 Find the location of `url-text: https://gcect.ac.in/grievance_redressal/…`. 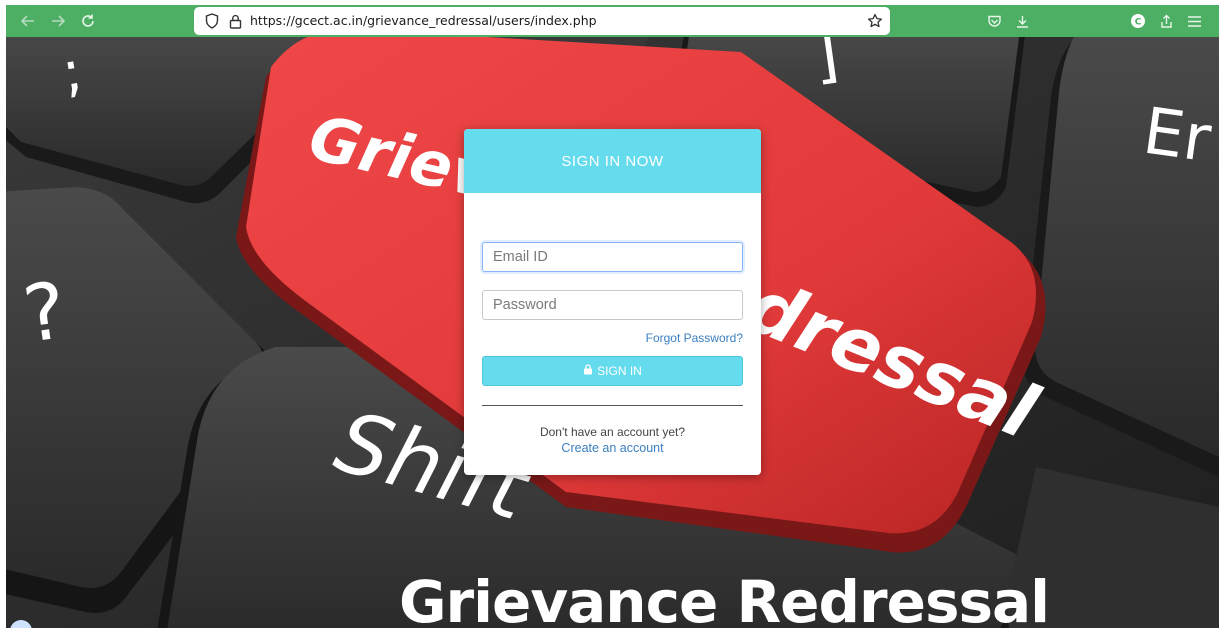

url-text: https://gcect.ac.in/grievance_redressal/… is located at coordinates (423, 21).